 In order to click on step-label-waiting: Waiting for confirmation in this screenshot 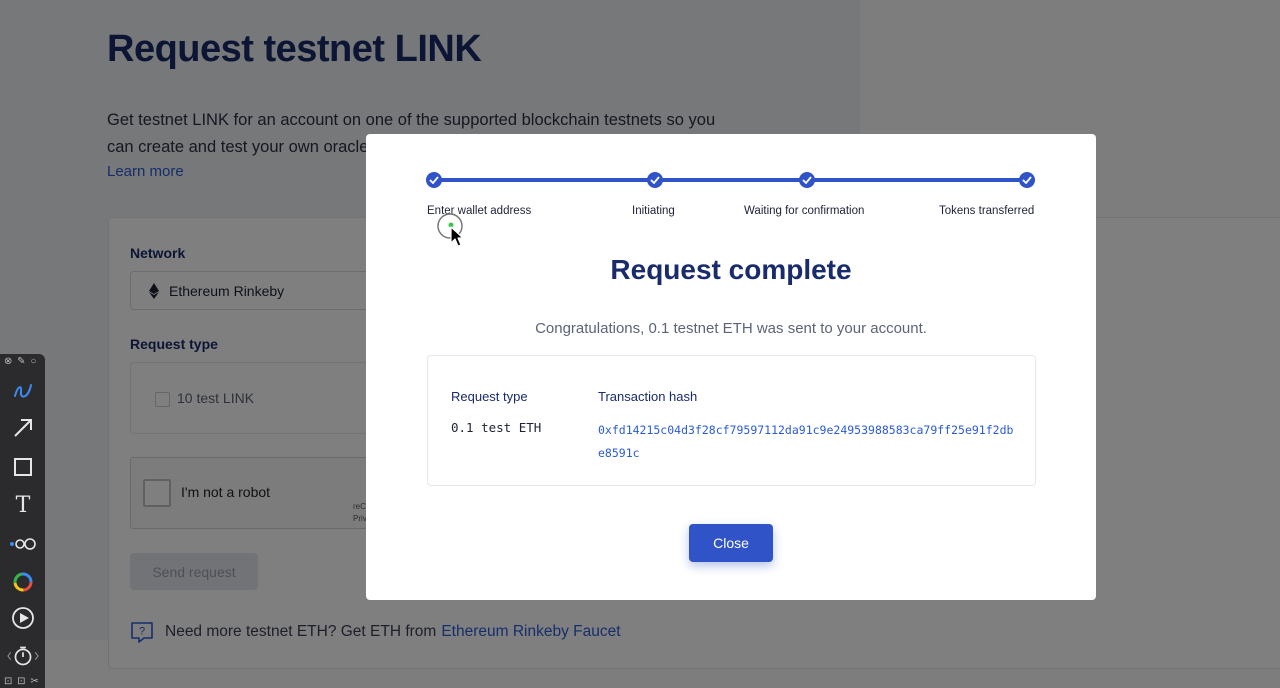, I will do `click(804, 211)`.